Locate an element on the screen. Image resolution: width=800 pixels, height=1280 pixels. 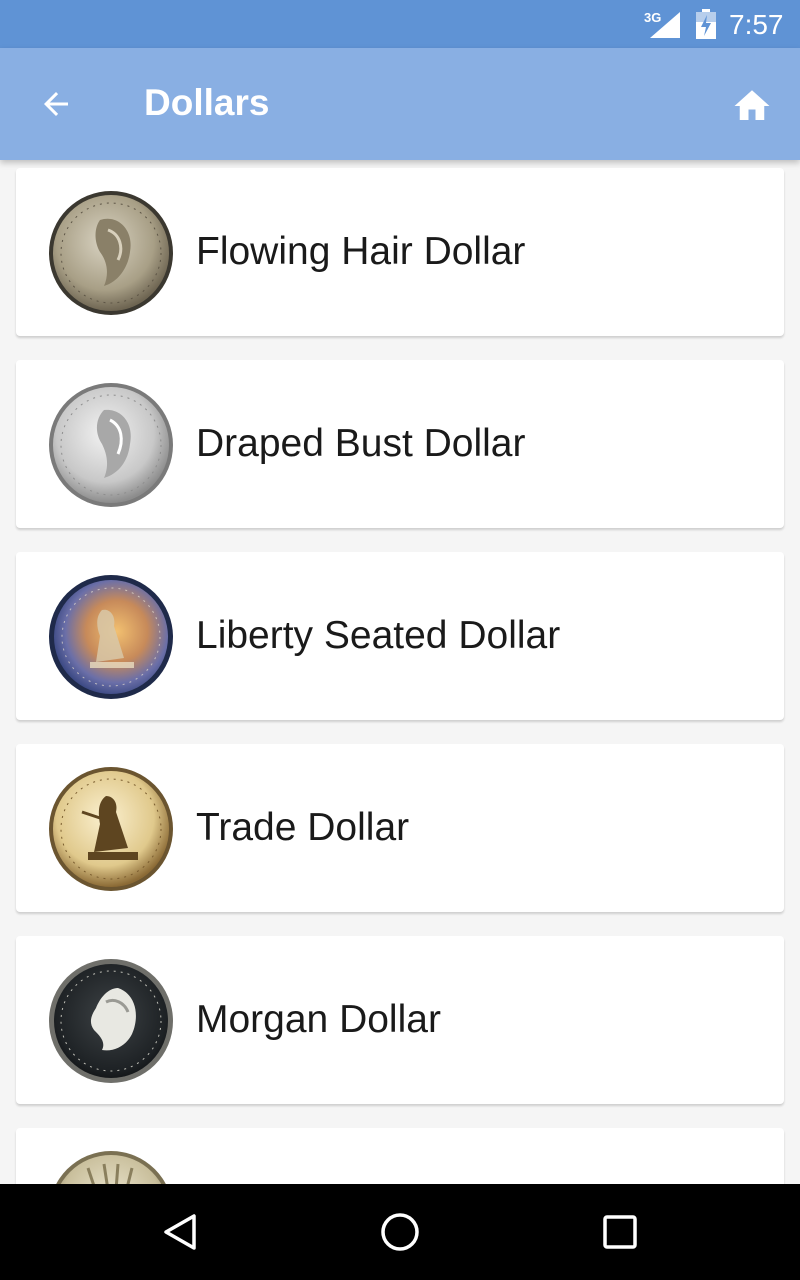
system-nav-bar is located at coordinates (400, 1232).